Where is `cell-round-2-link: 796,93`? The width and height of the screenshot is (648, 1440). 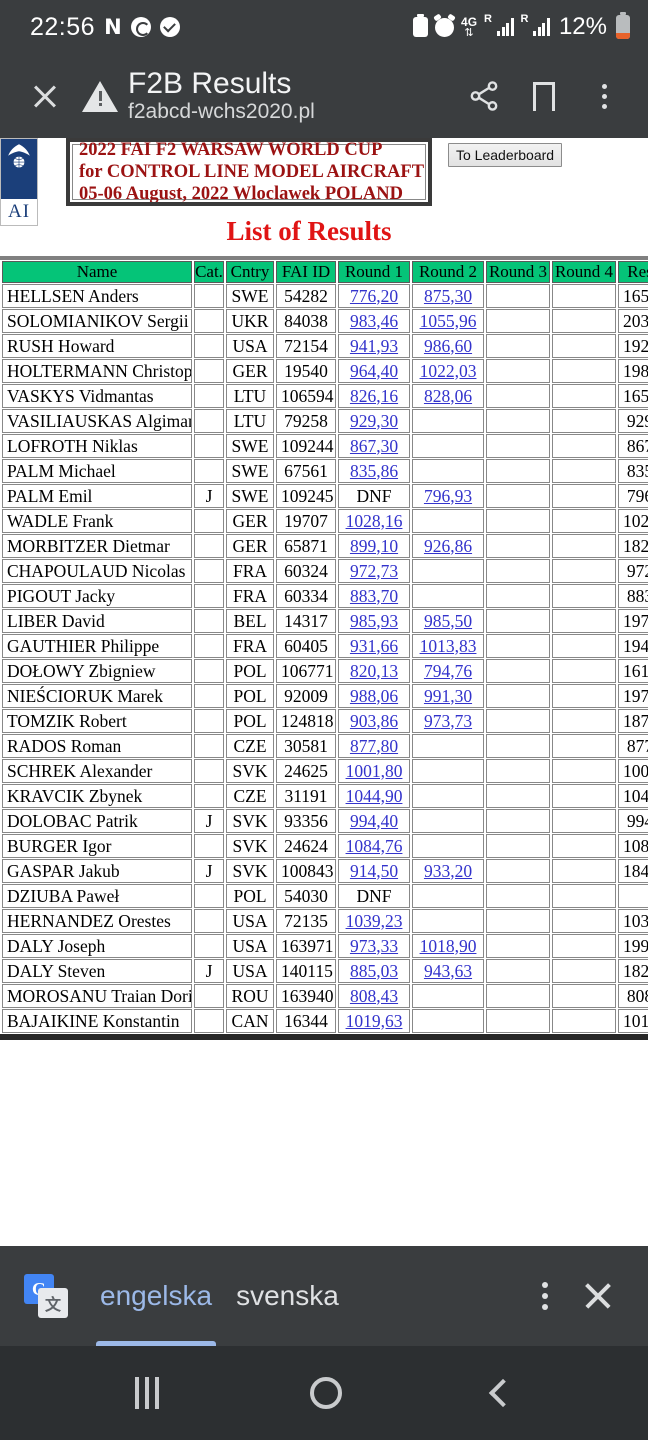 cell-round-2-link: 796,93 is located at coordinates (448, 496).